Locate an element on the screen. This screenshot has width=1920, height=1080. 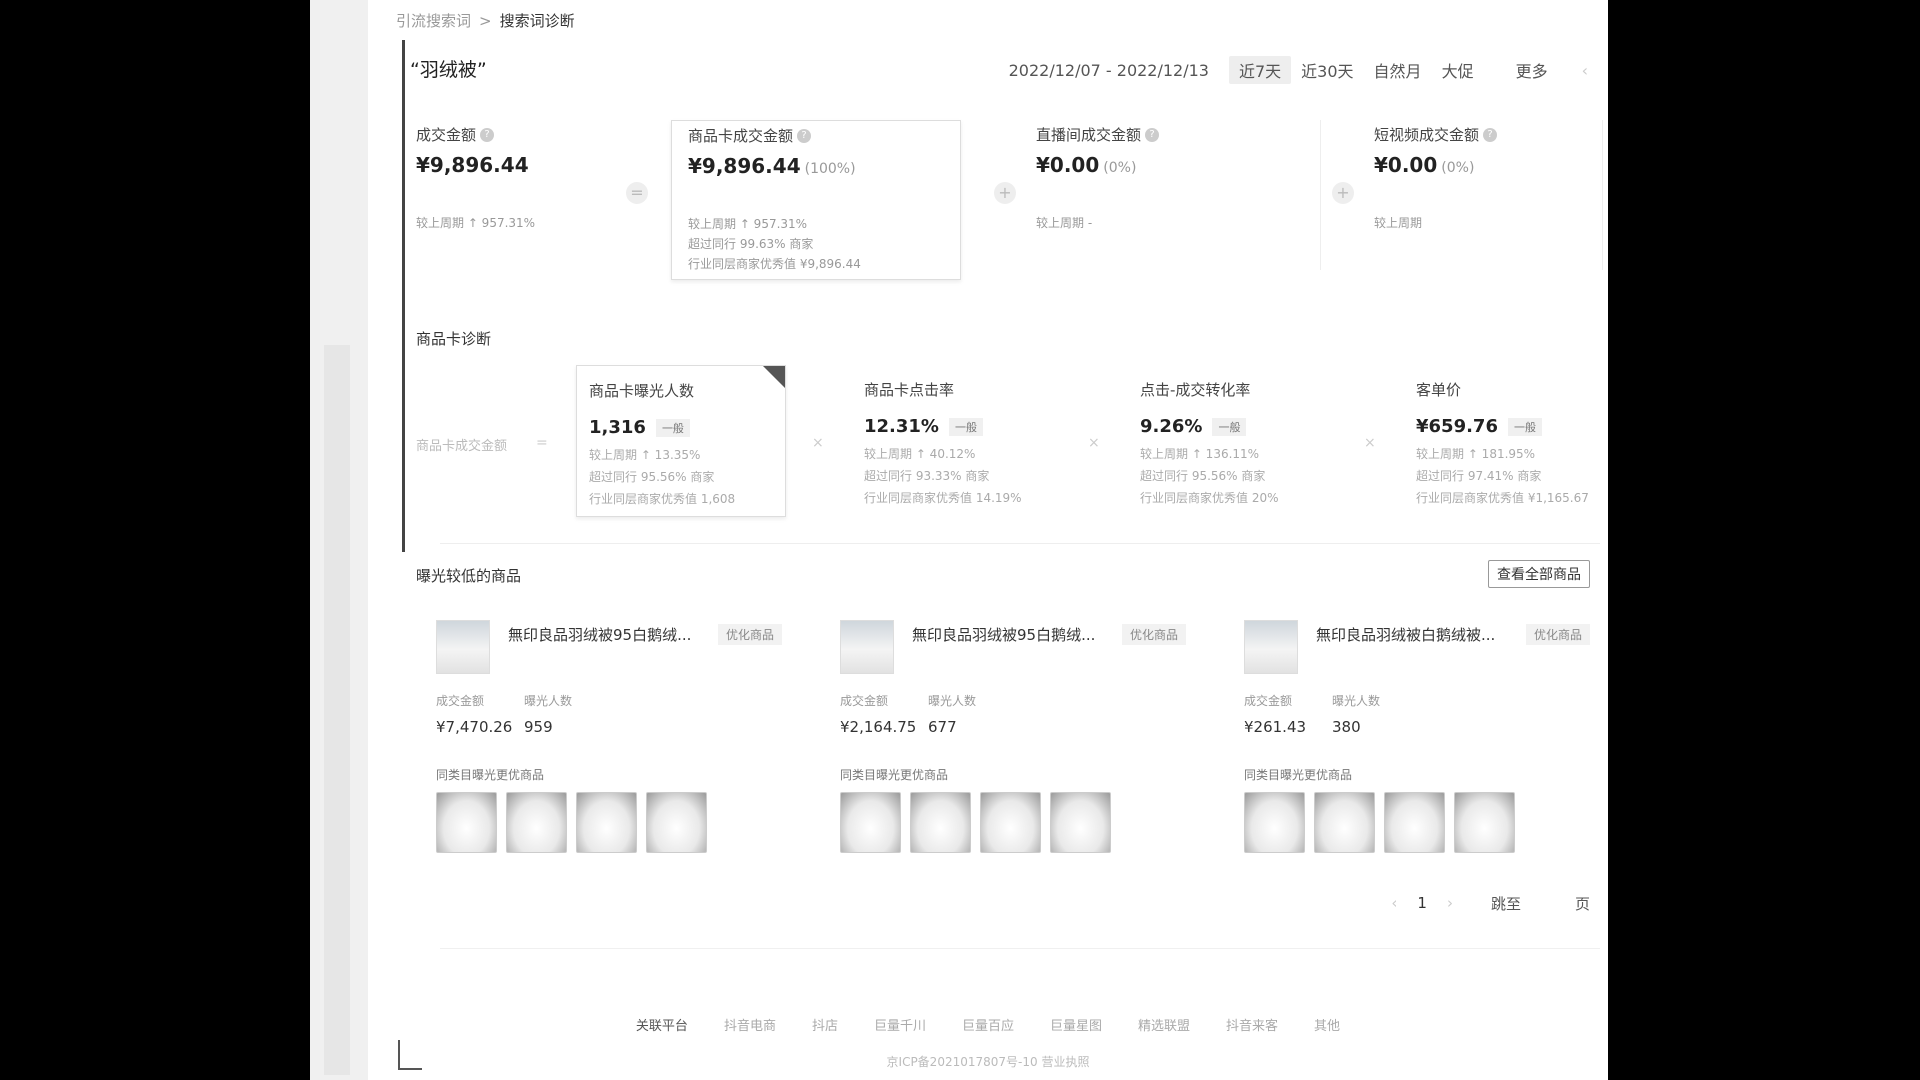
next-page-icon: › is located at coordinates (1450, 903).